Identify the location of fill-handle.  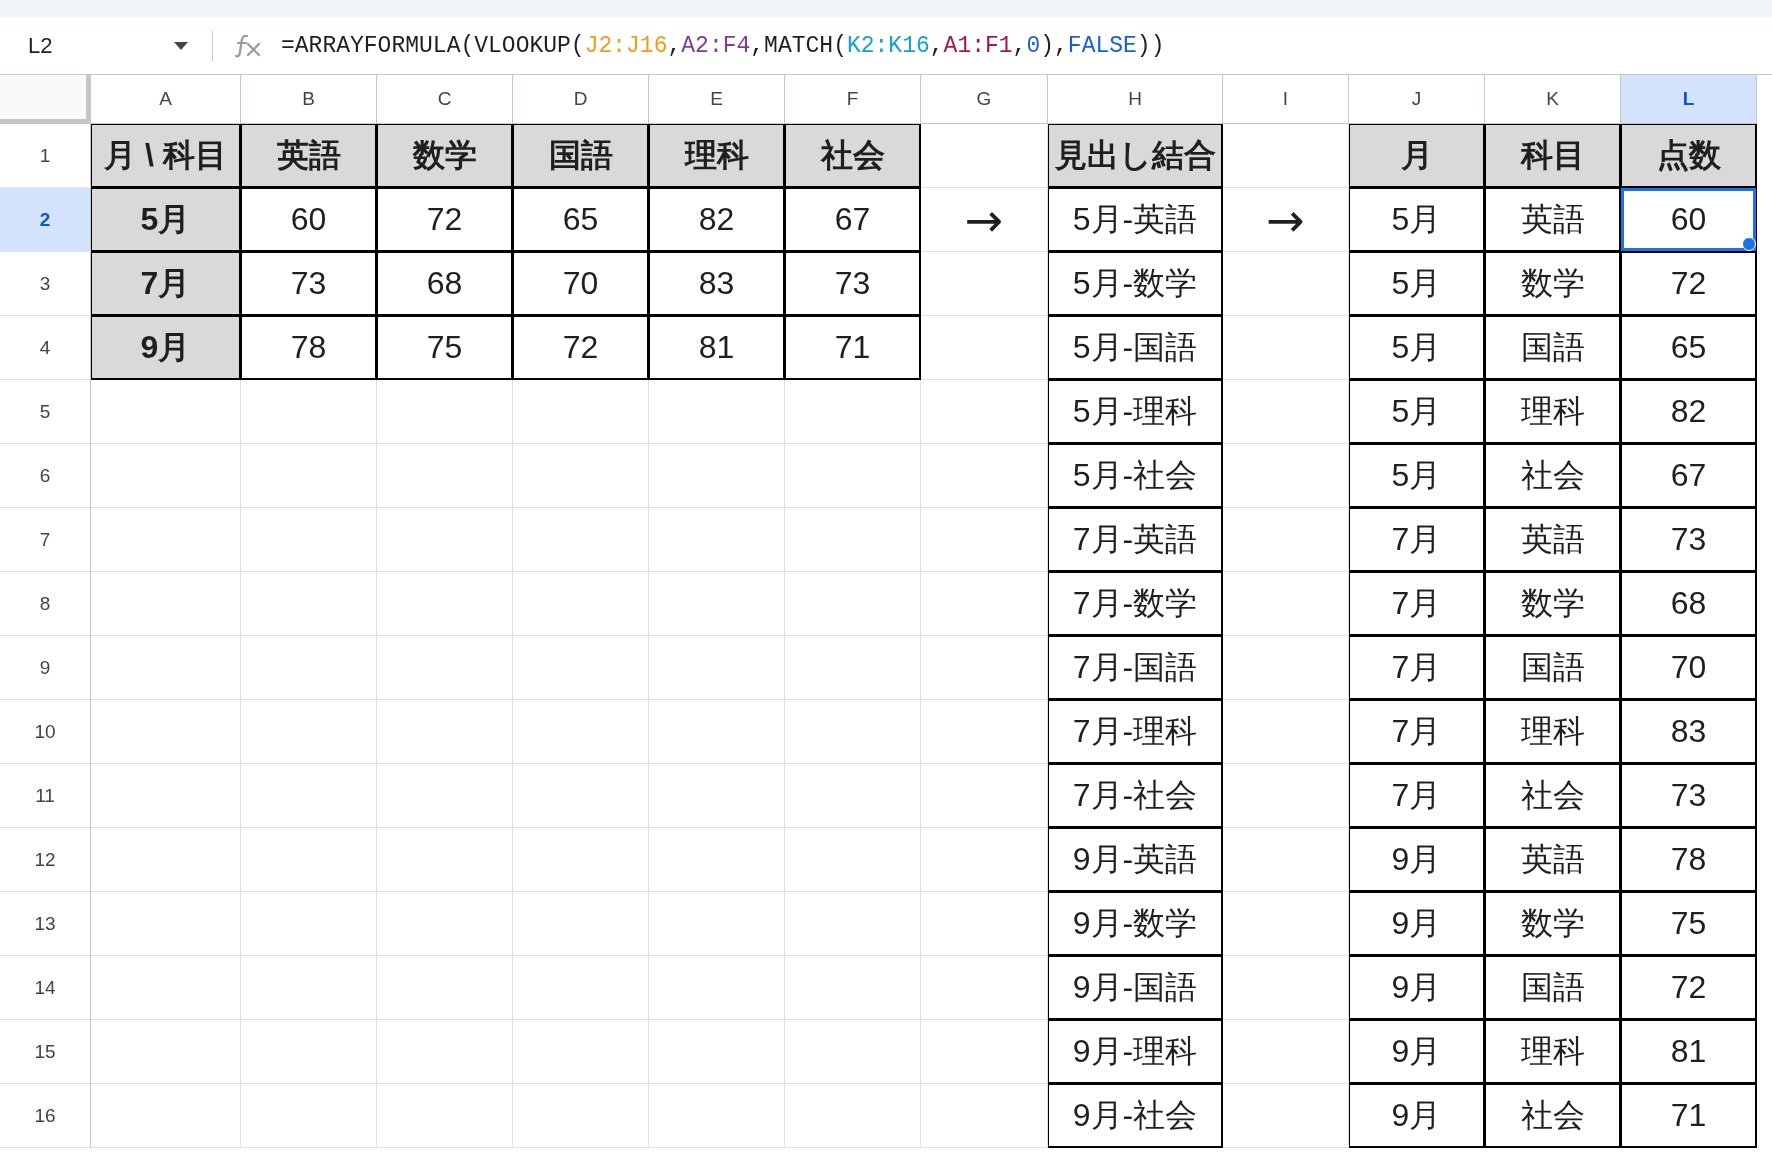
(1749, 244).